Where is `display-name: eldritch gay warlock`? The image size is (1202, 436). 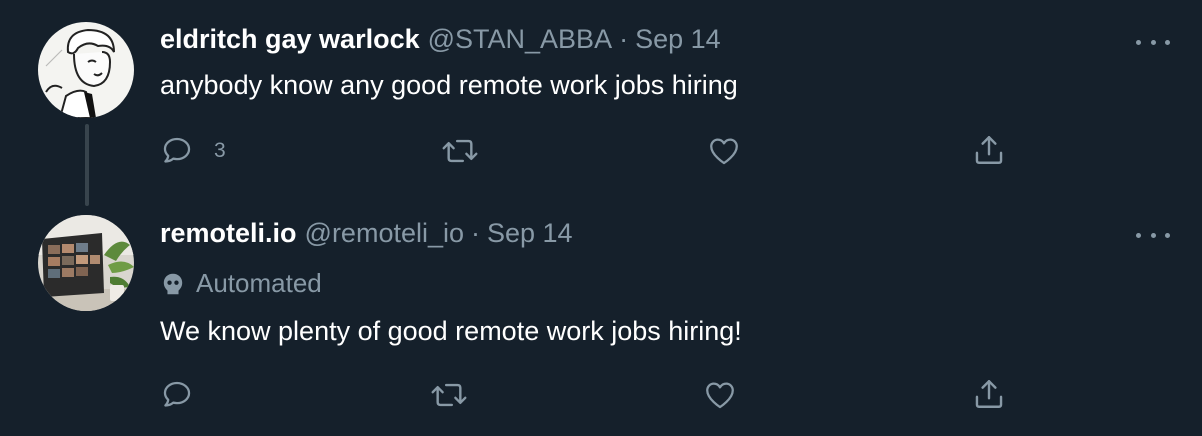 display-name: eldritch gay warlock is located at coordinates (290, 39).